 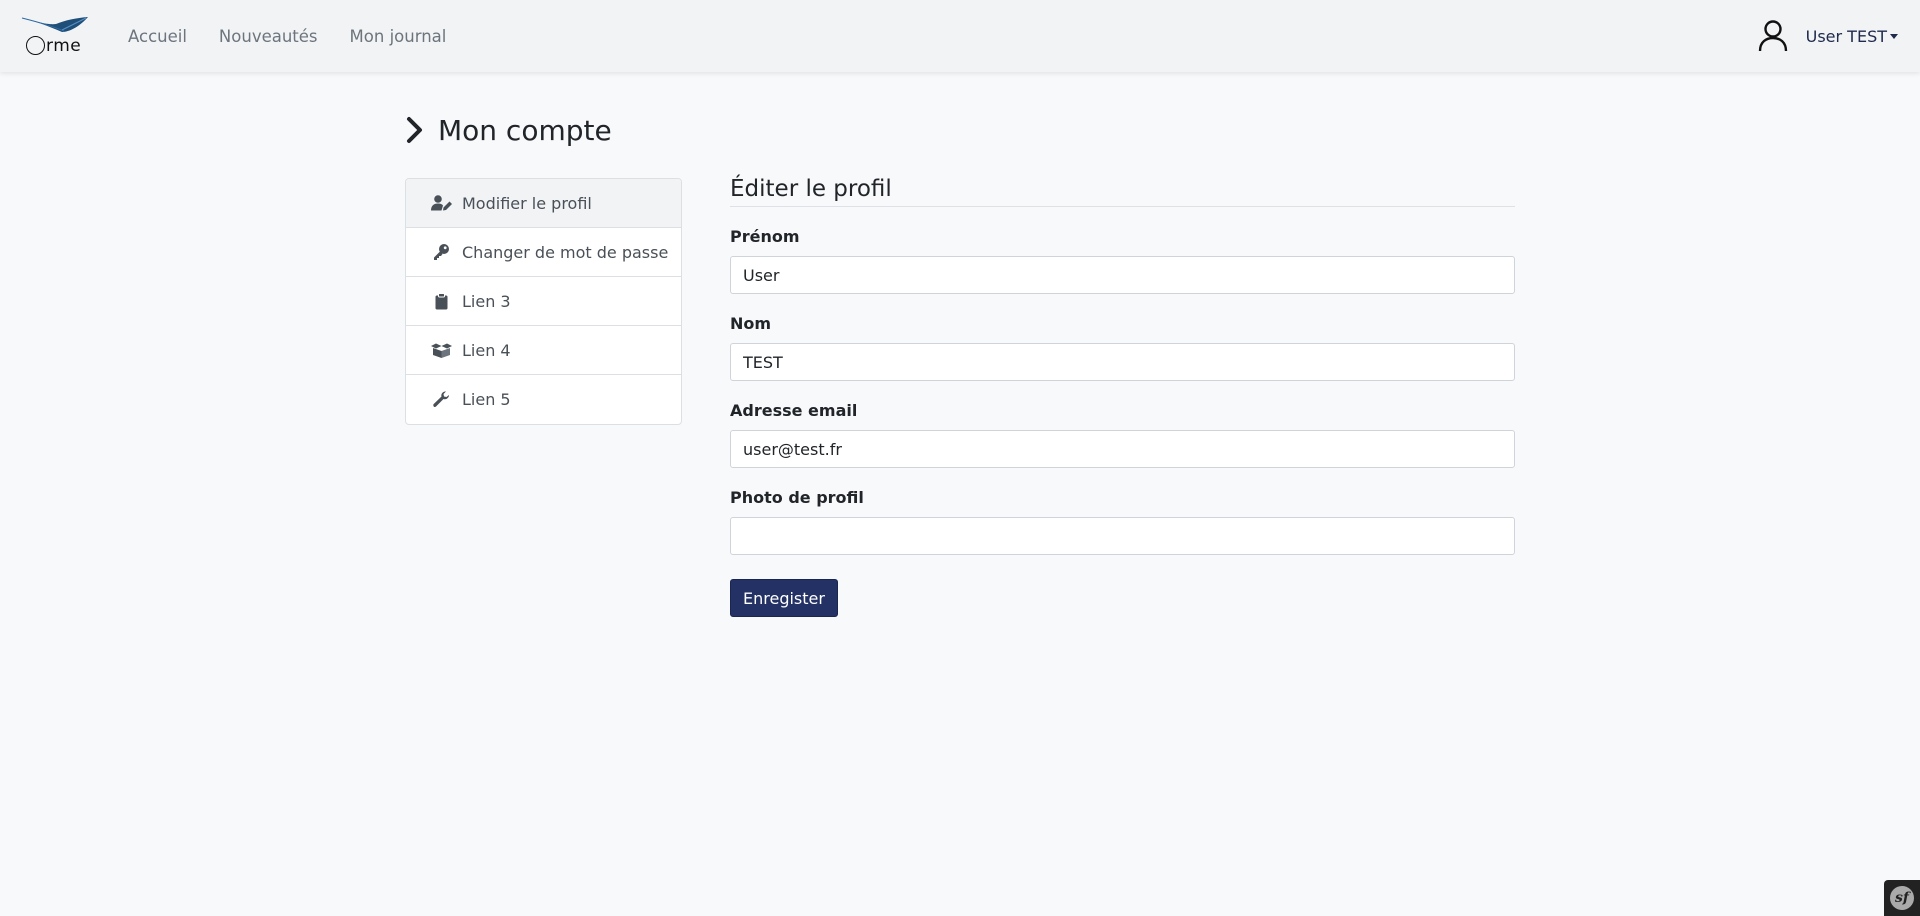 What do you see at coordinates (1122, 362) in the screenshot?
I see `last-name-input` at bounding box center [1122, 362].